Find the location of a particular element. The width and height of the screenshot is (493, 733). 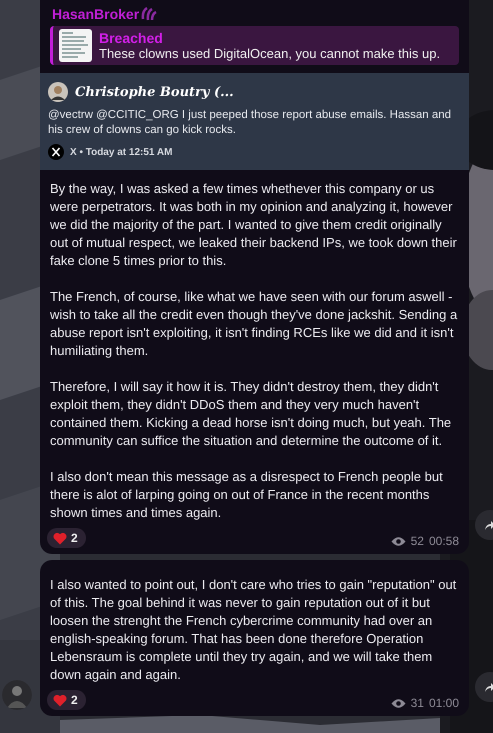

message-text: I also don't mean this message as a disrespect to French people but there is alot of larping going on out of France in the recent months shown times and times again. is located at coordinates (247, 495).